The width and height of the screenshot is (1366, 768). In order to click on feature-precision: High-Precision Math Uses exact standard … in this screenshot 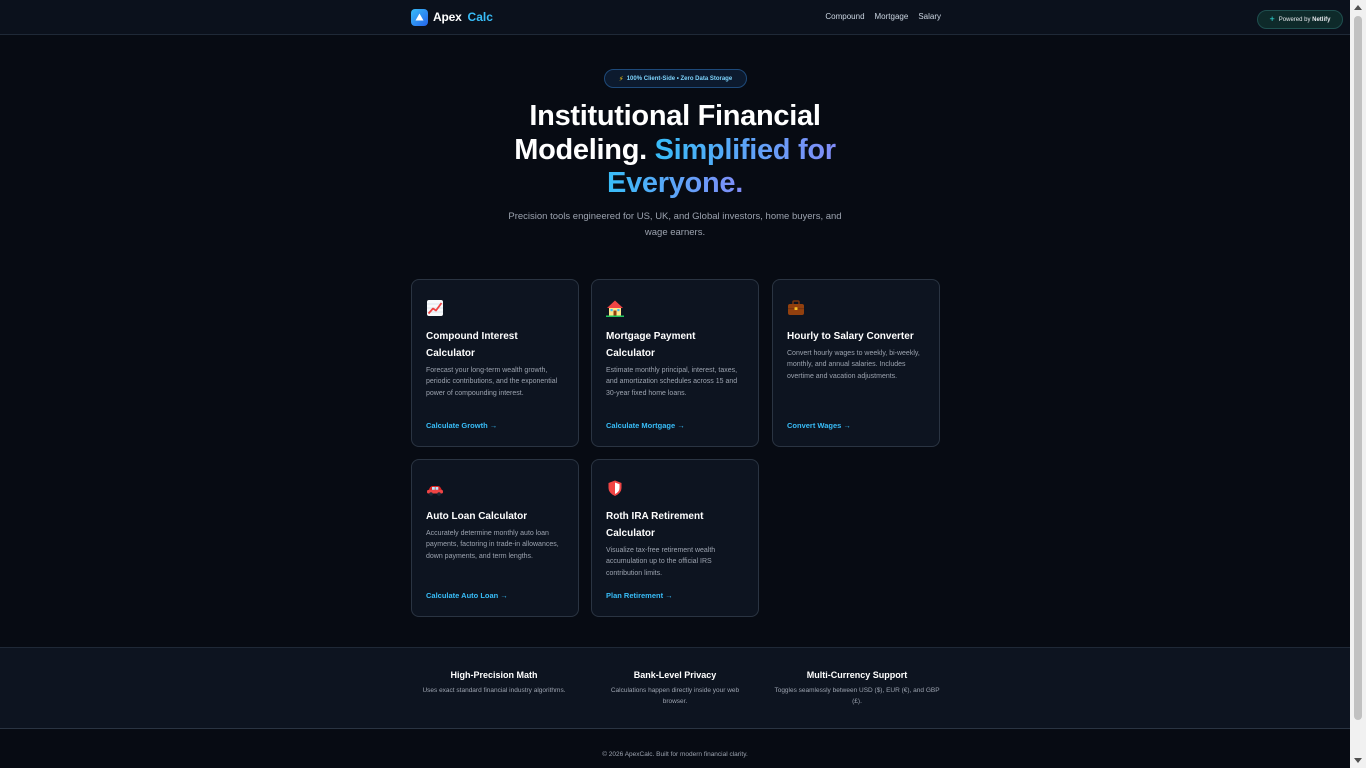, I will do `click(494, 683)`.